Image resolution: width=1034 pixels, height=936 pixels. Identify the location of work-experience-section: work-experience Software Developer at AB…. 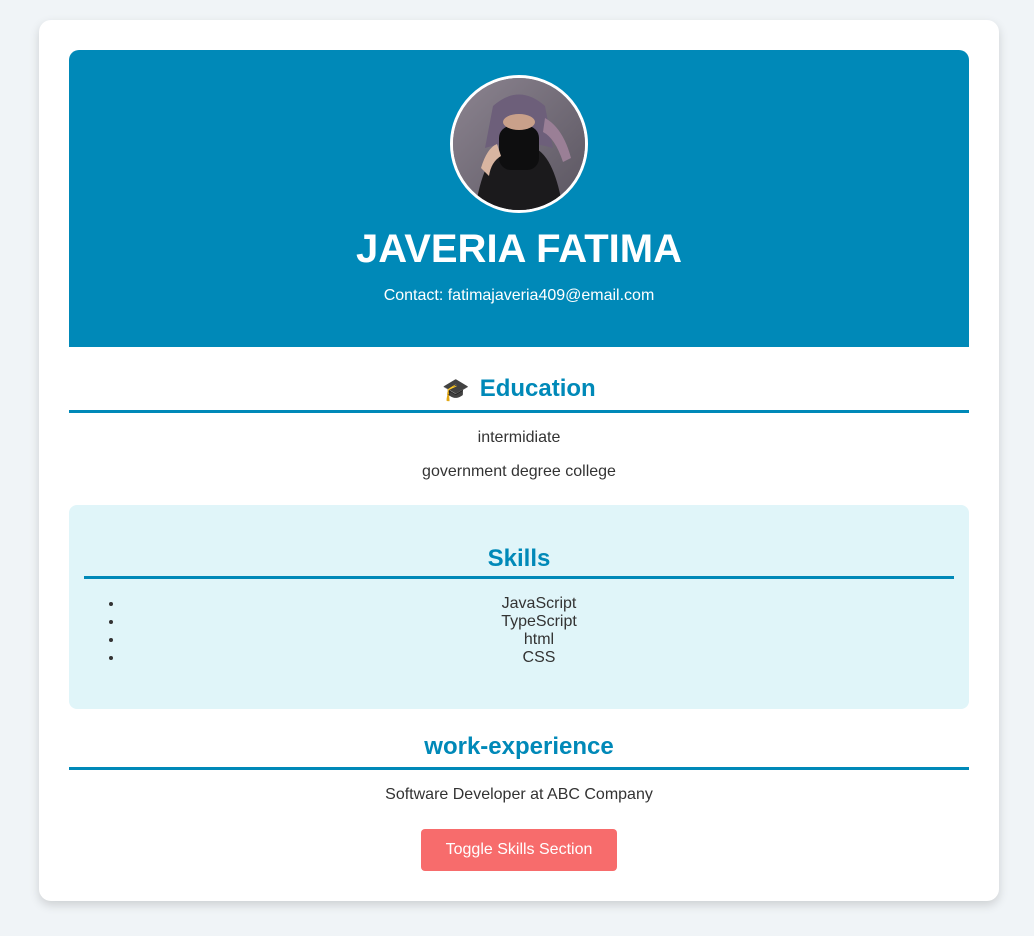
(519, 768).